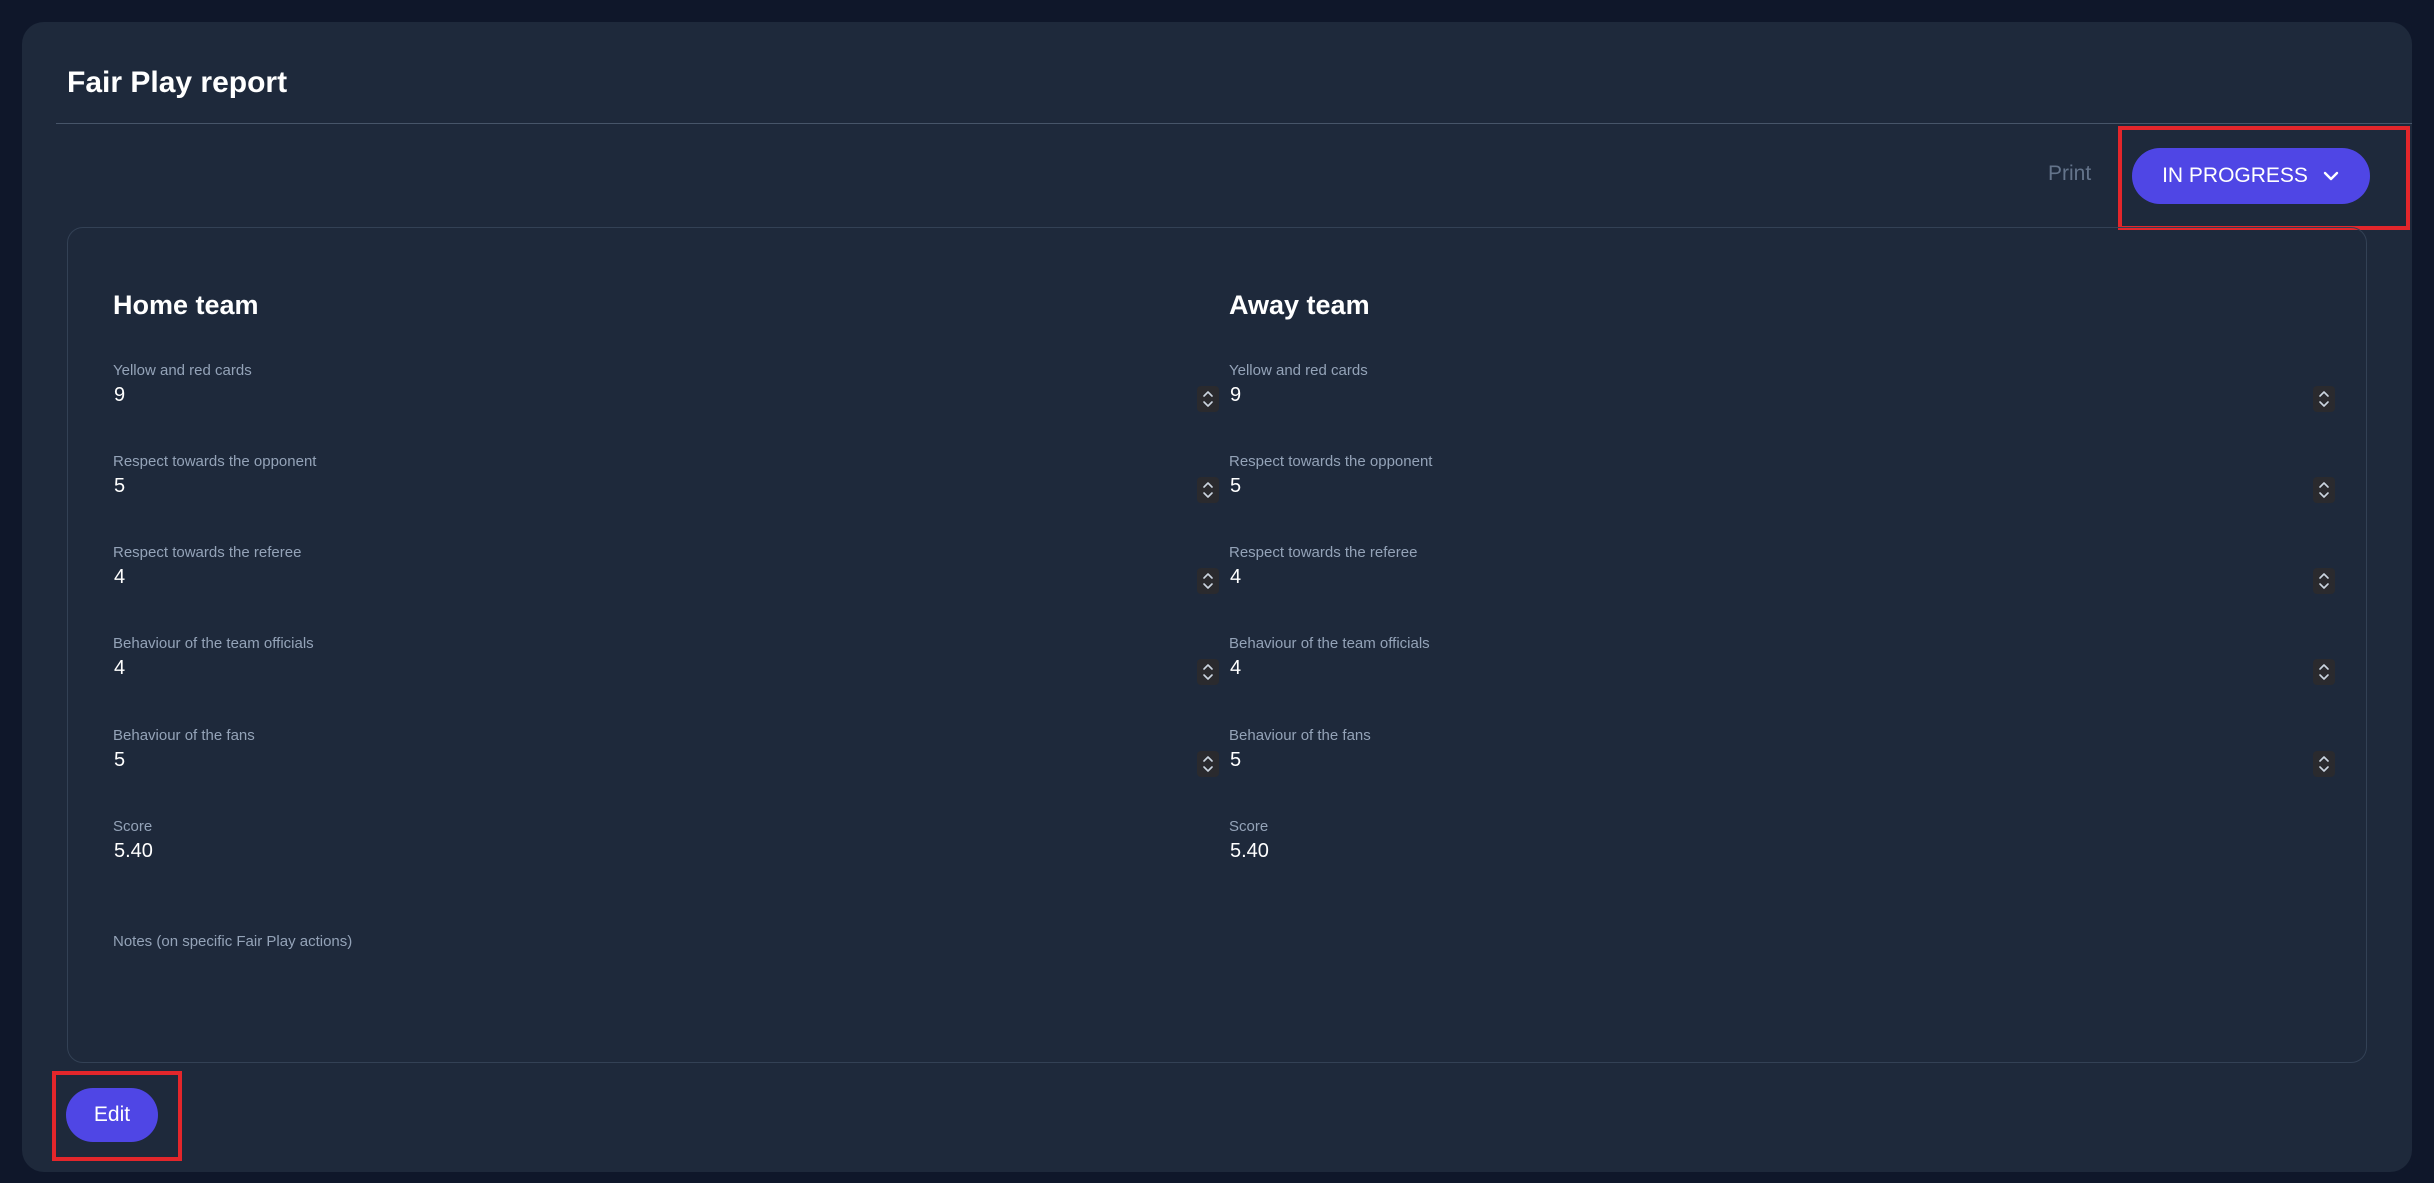  I want to click on home-yellow-red-cards-field: Yellow and red cards 9, so click(666, 397).